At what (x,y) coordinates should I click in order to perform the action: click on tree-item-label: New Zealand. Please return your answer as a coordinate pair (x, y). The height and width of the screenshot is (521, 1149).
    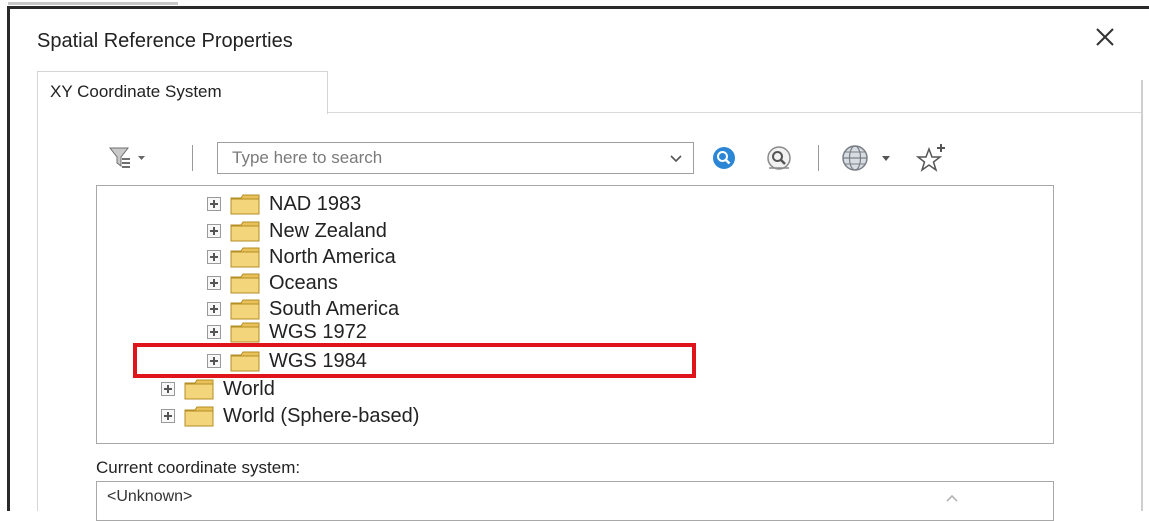
    Looking at the image, I should click on (328, 230).